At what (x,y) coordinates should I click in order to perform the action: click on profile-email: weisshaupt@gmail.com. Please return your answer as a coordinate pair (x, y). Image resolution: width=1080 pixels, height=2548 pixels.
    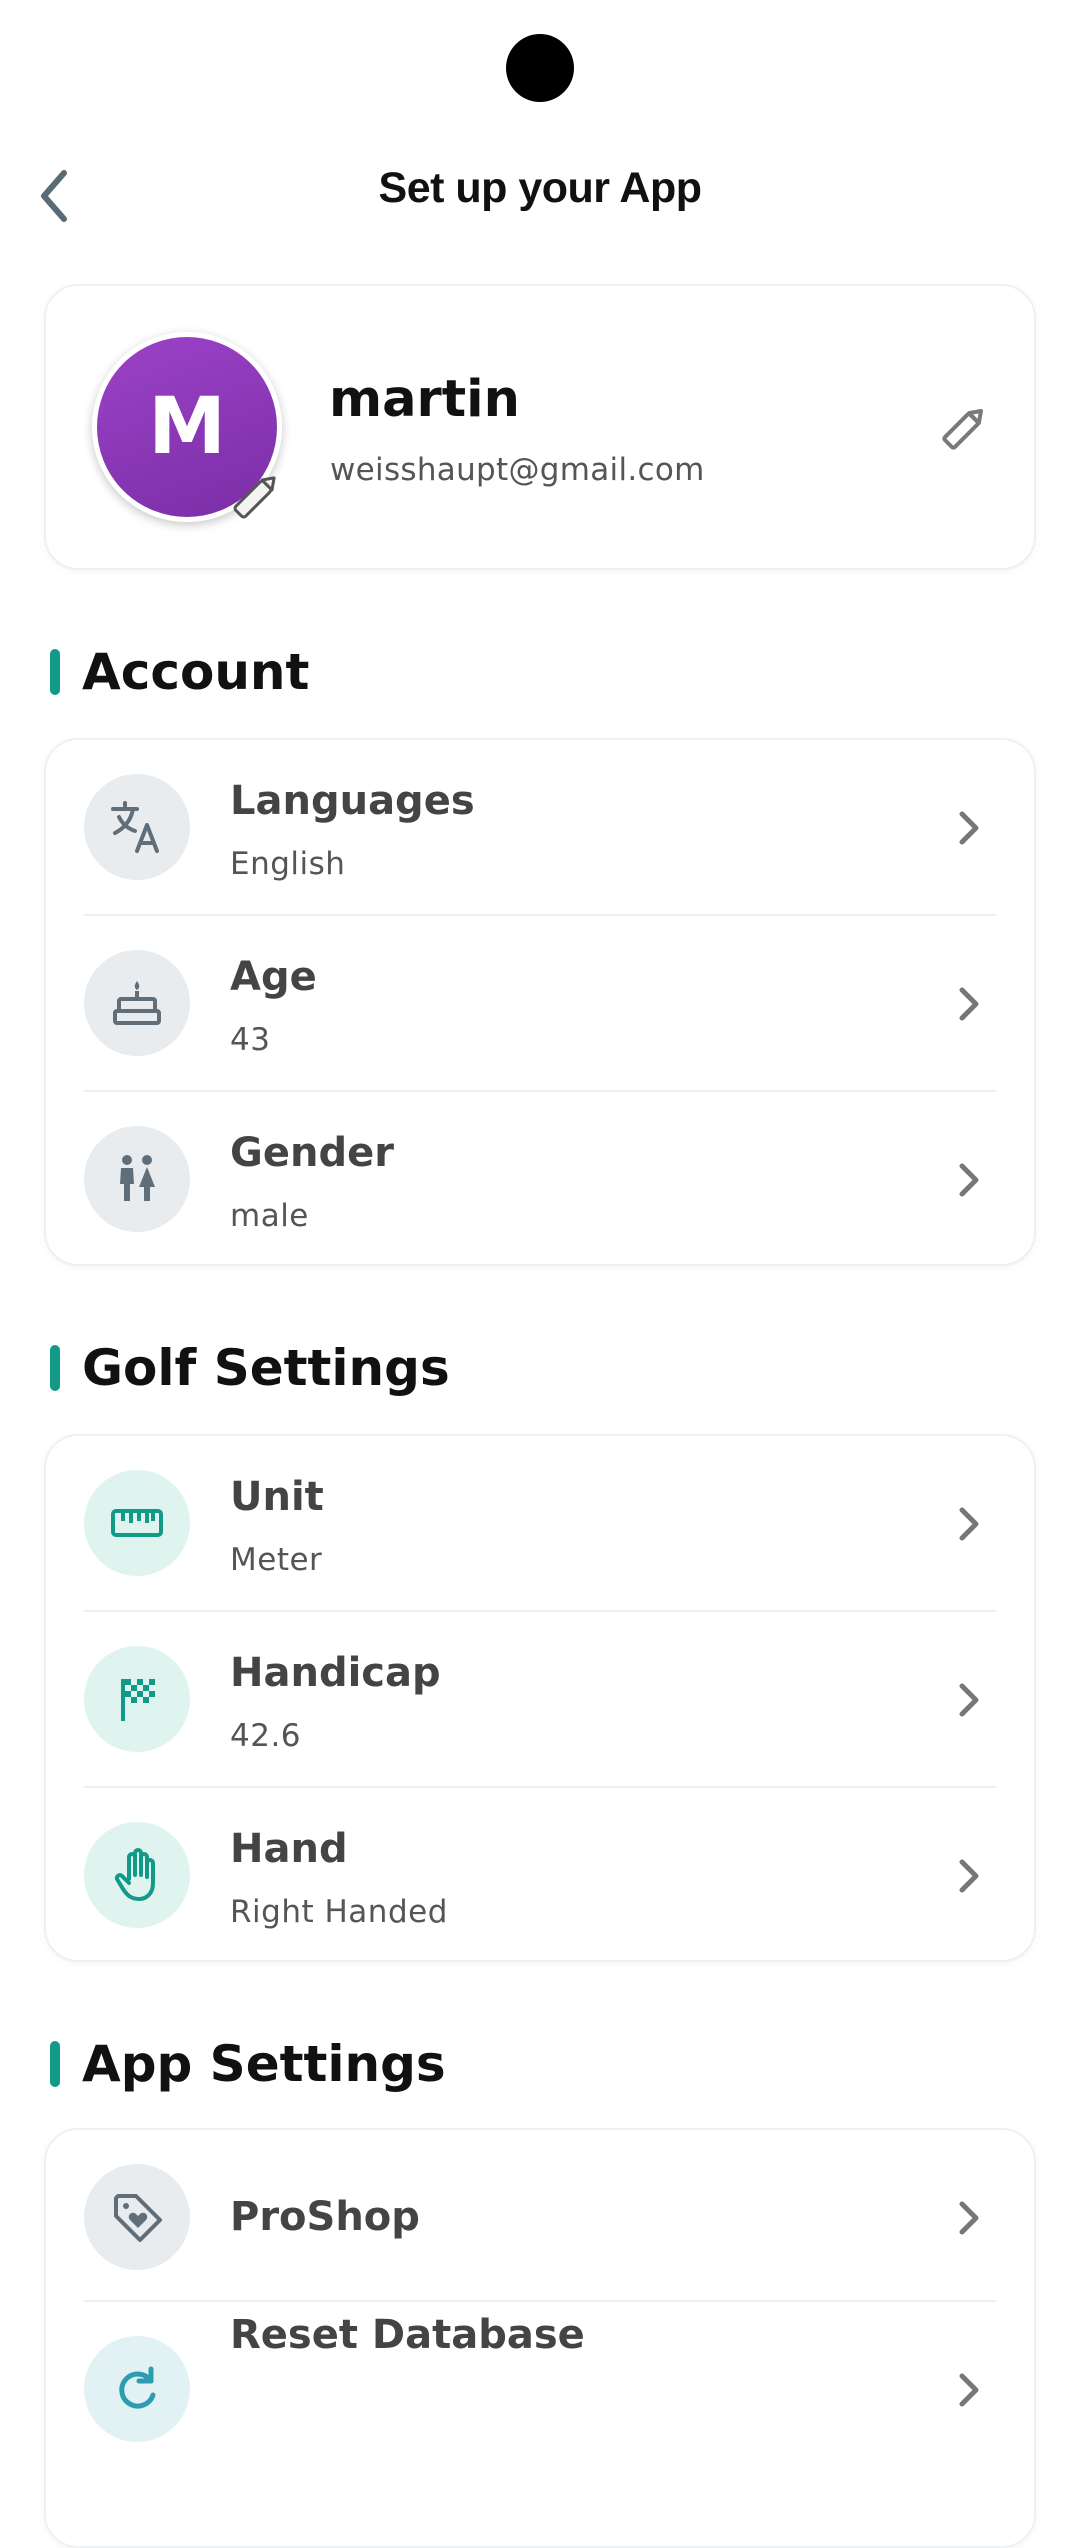
    Looking at the image, I should click on (517, 470).